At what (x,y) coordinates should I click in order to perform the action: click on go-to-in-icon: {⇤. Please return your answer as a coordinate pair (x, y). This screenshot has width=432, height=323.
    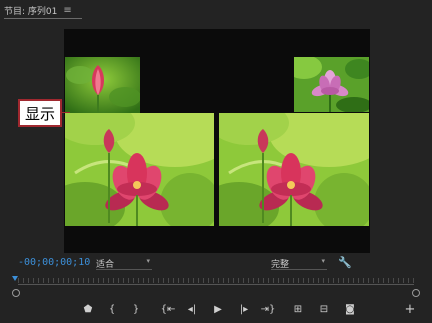
    Looking at the image, I should click on (168, 309).